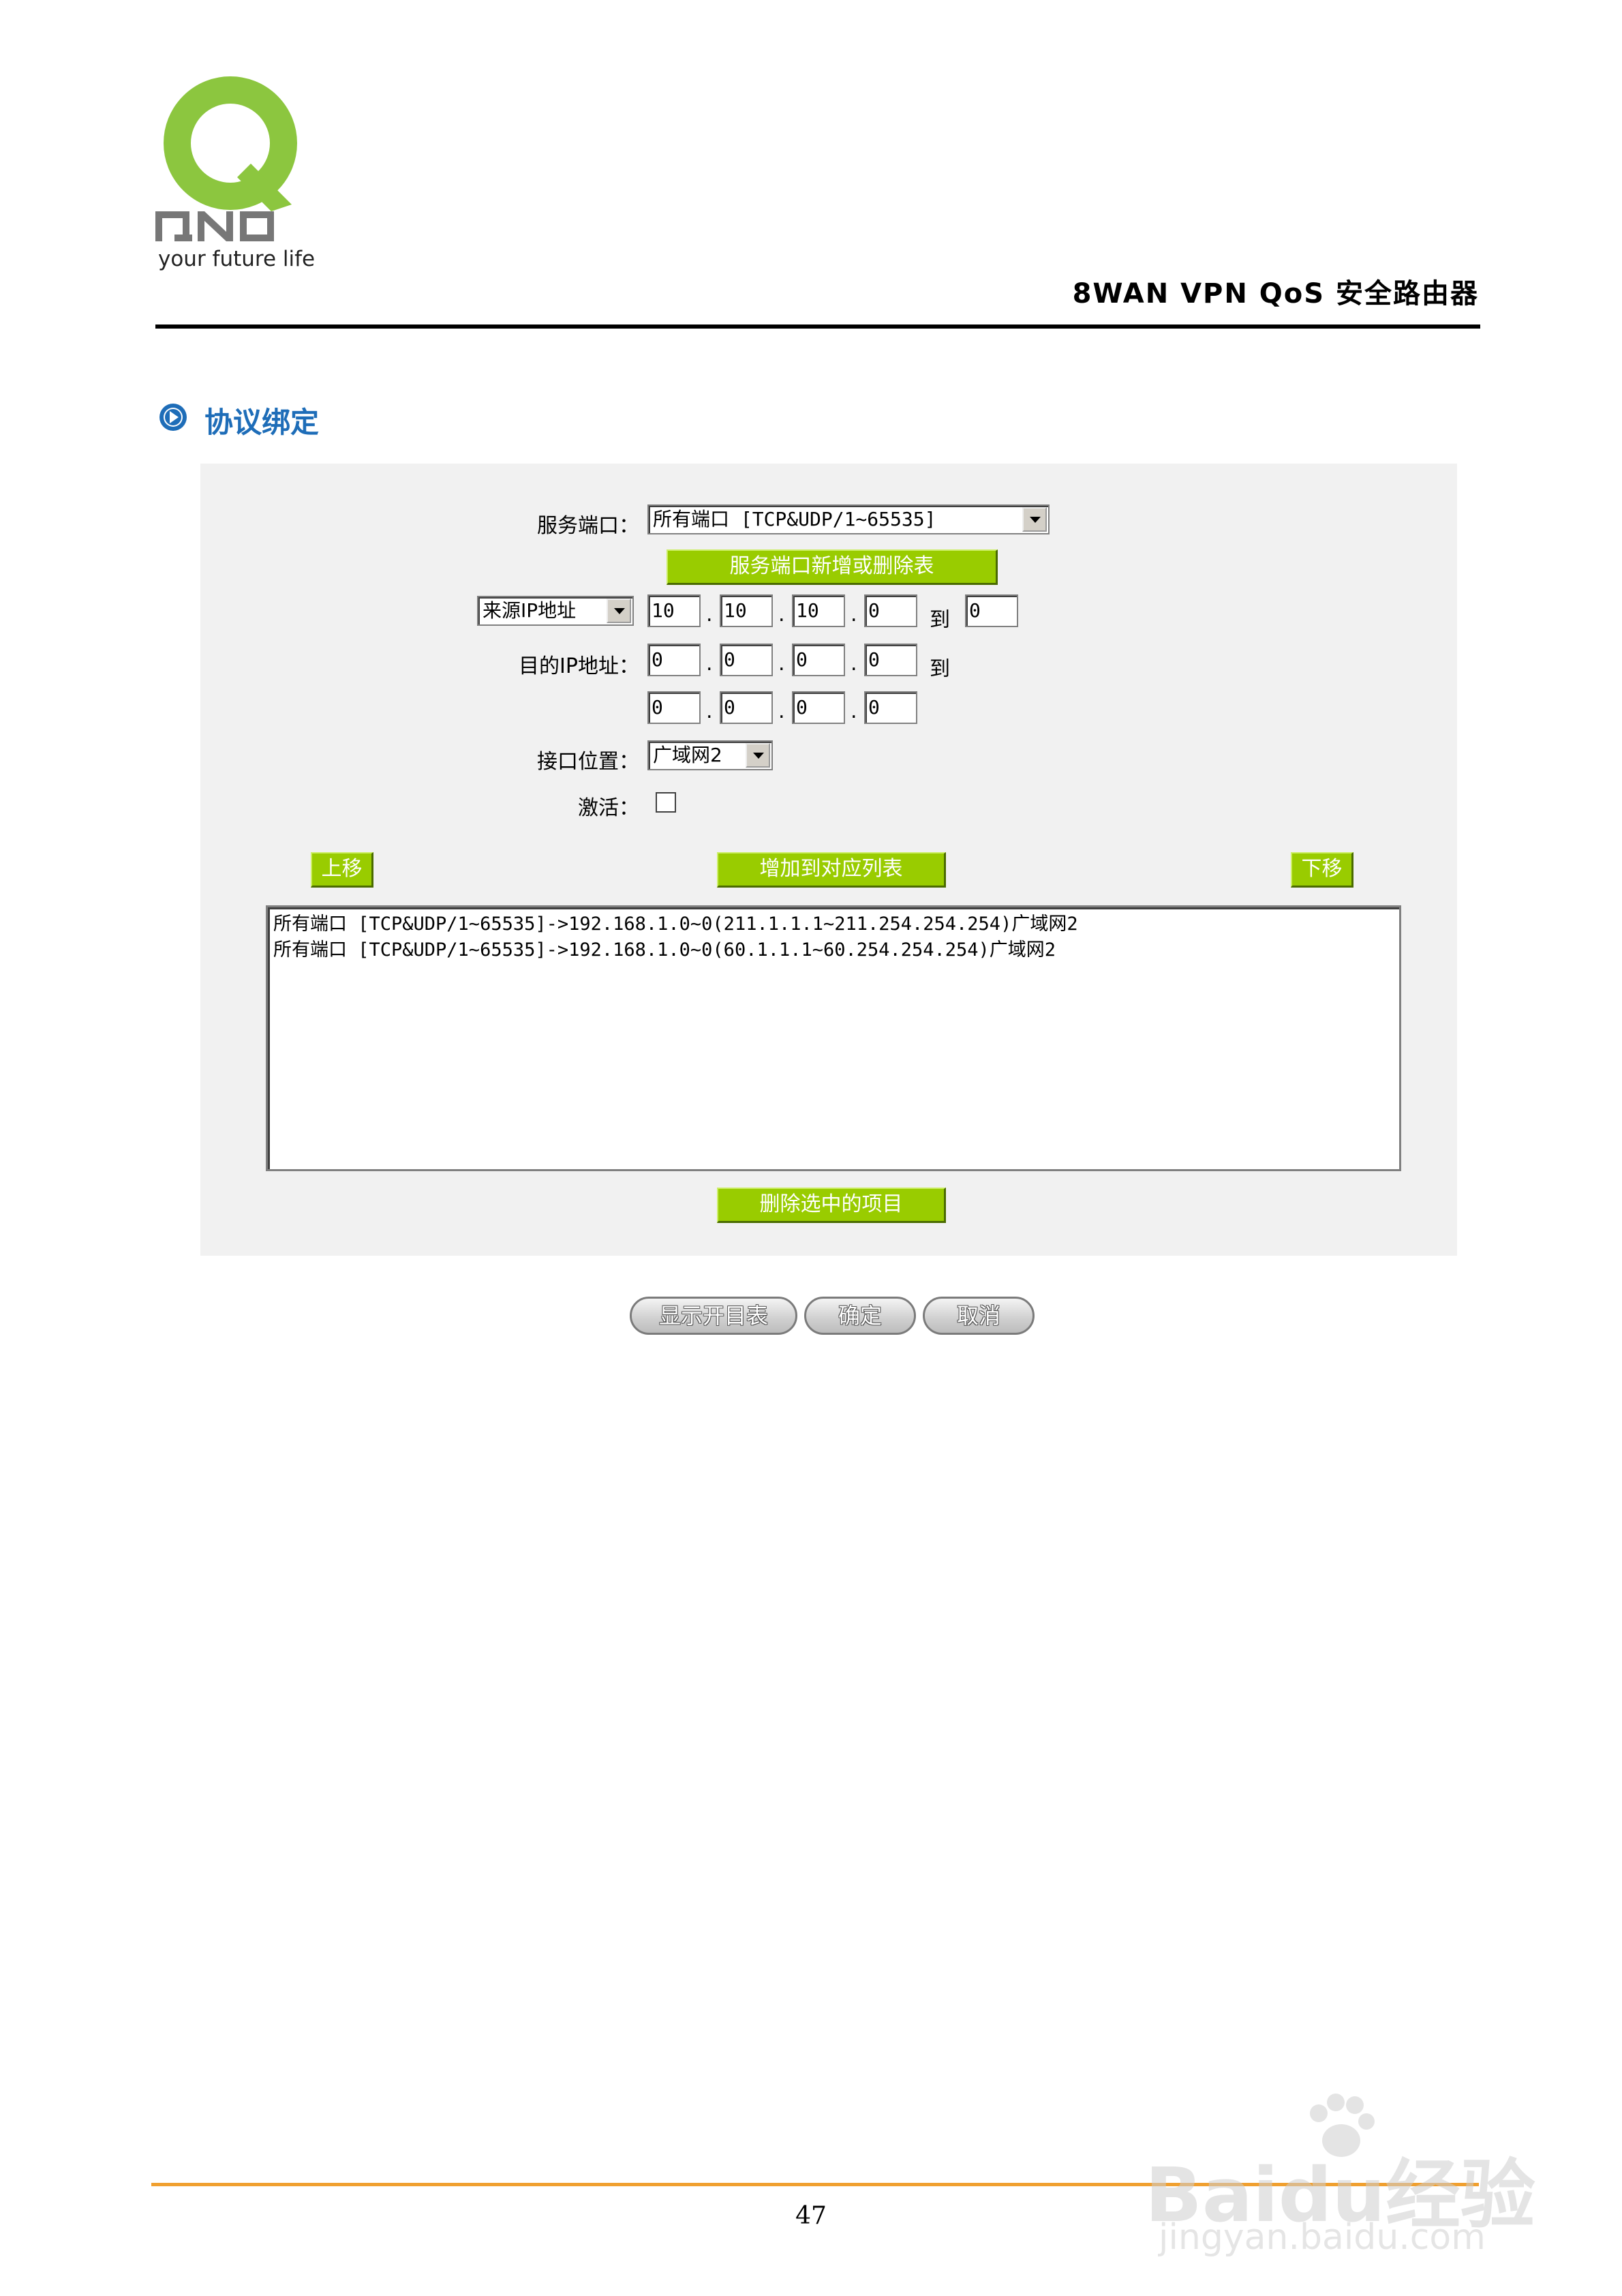  What do you see at coordinates (747, 660) in the screenshot?
I see `dest-ip-start-octet-2: 0` at bounding box center [747, 660].